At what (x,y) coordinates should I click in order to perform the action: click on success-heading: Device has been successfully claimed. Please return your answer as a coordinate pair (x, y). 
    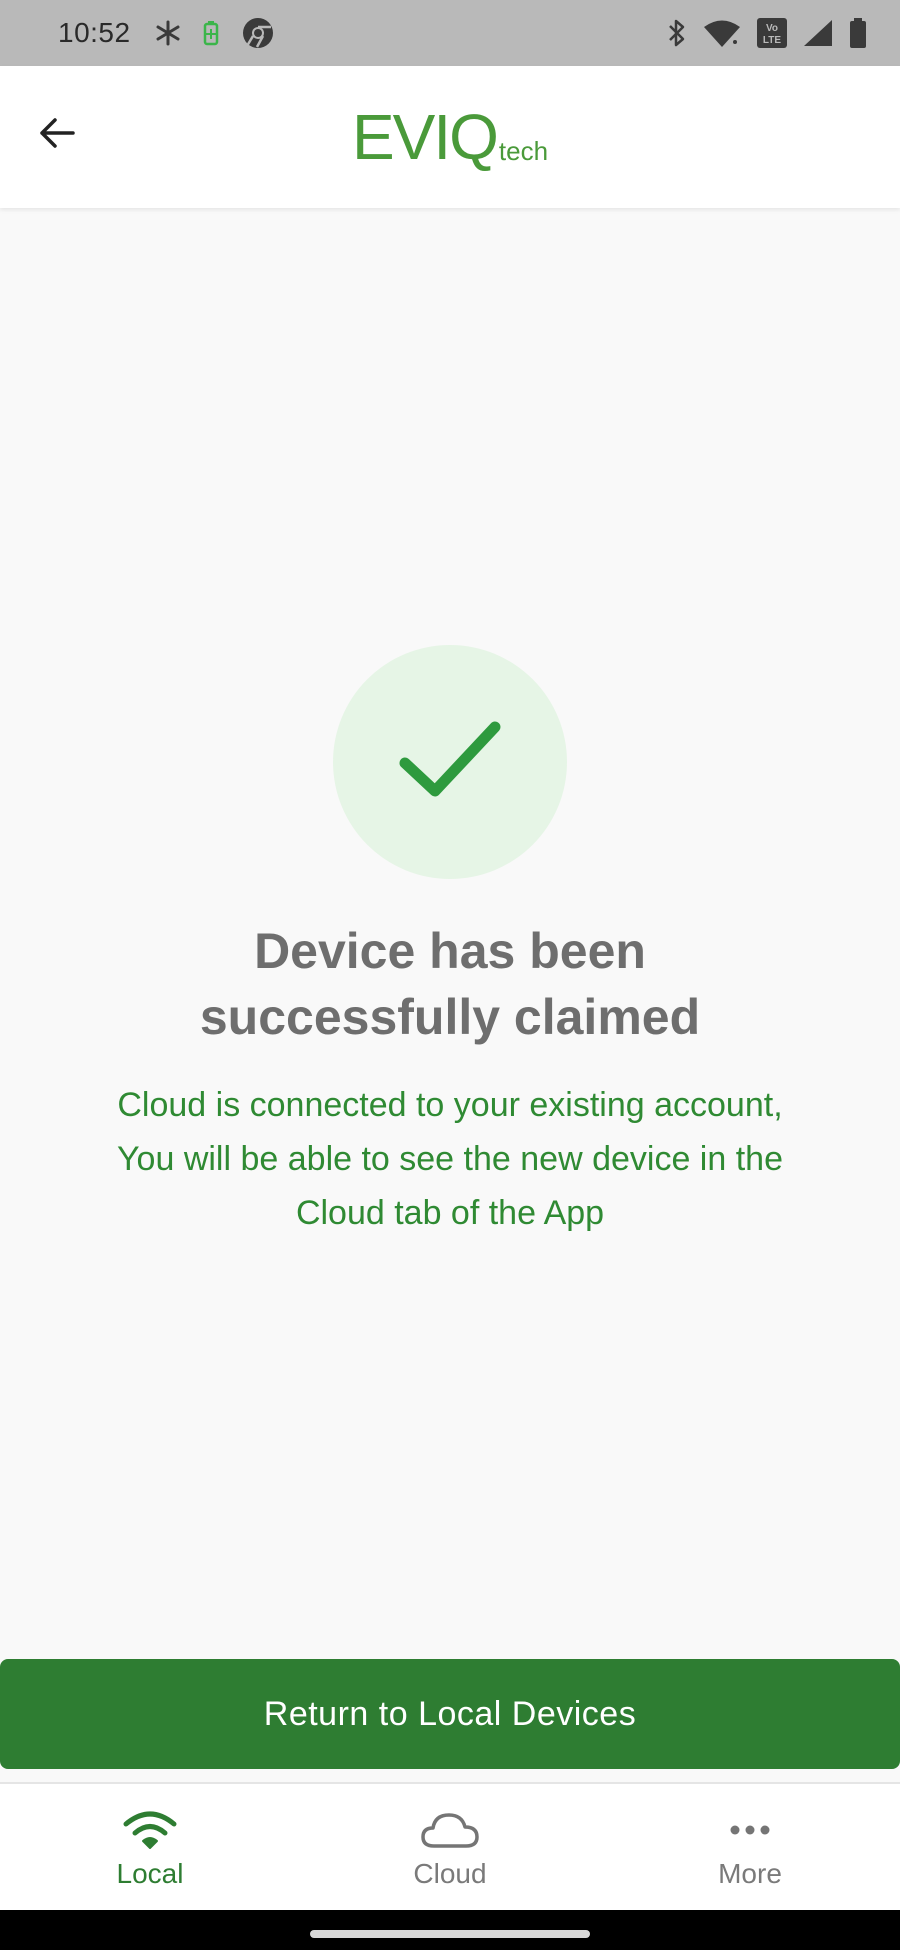
    Looking at the image, I should click on (450, 984).